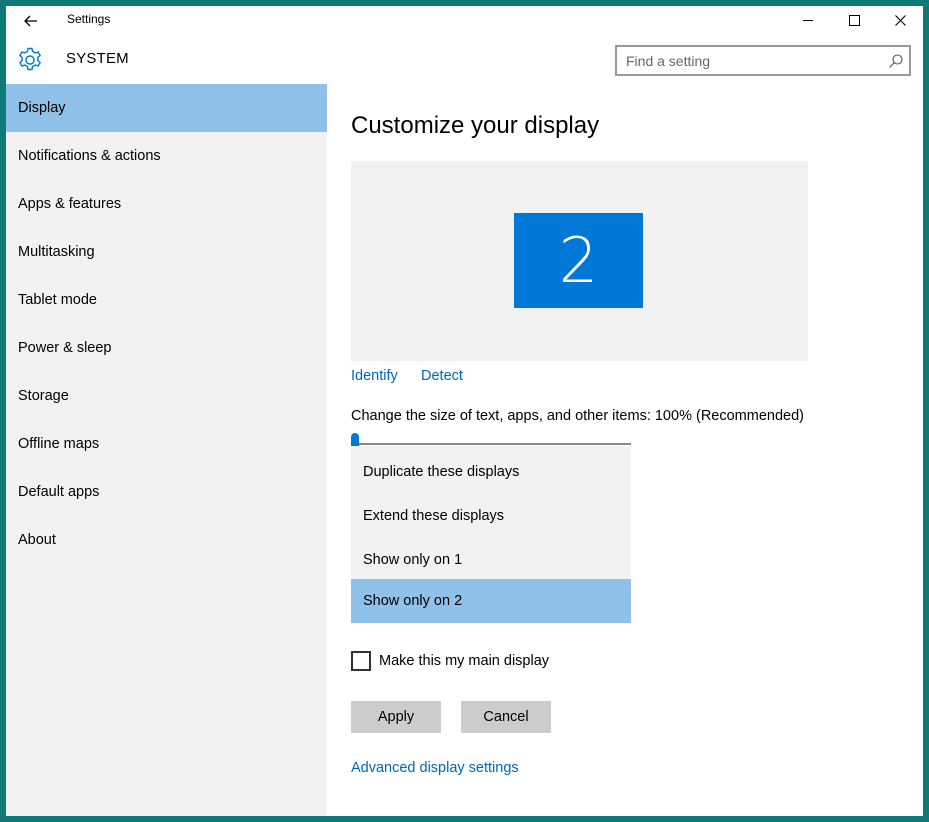  What do you see at coordinates (464, 661) in the screenshot?
I see `main-display-label: Make this my main display` at bounding box center [464, 661].